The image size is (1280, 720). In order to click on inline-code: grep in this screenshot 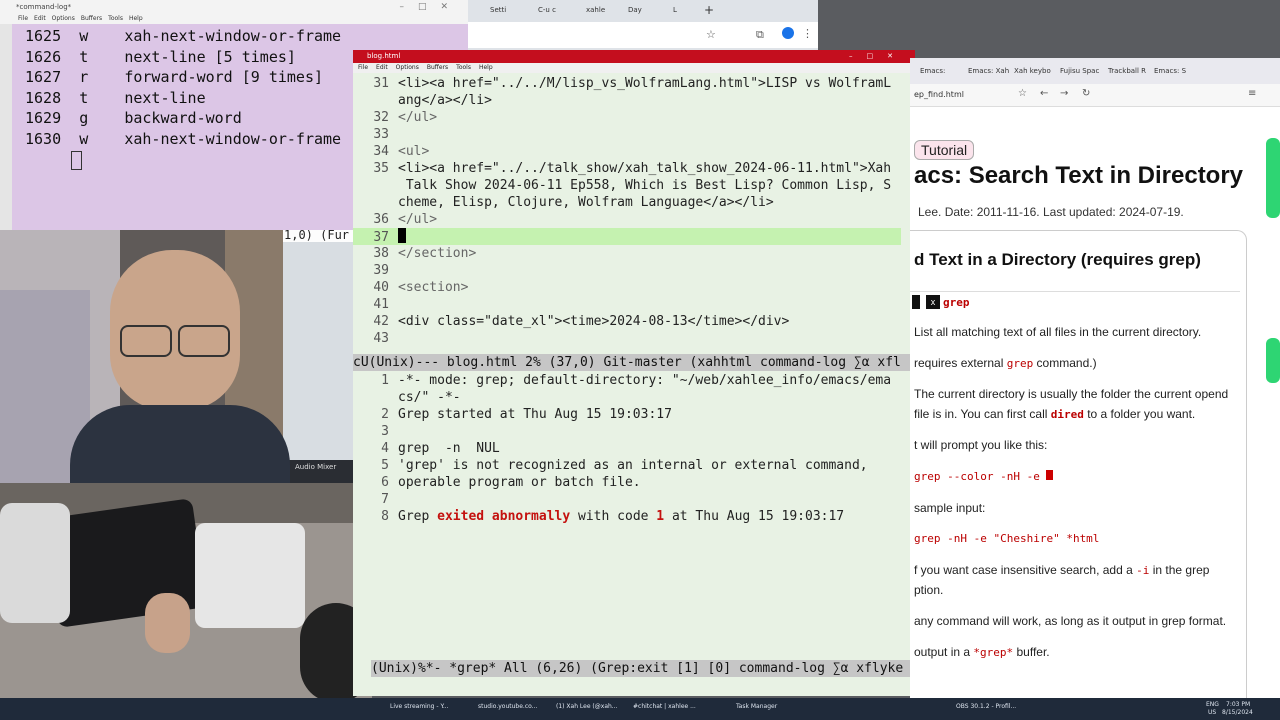, I will do `click(1020, 363)`.